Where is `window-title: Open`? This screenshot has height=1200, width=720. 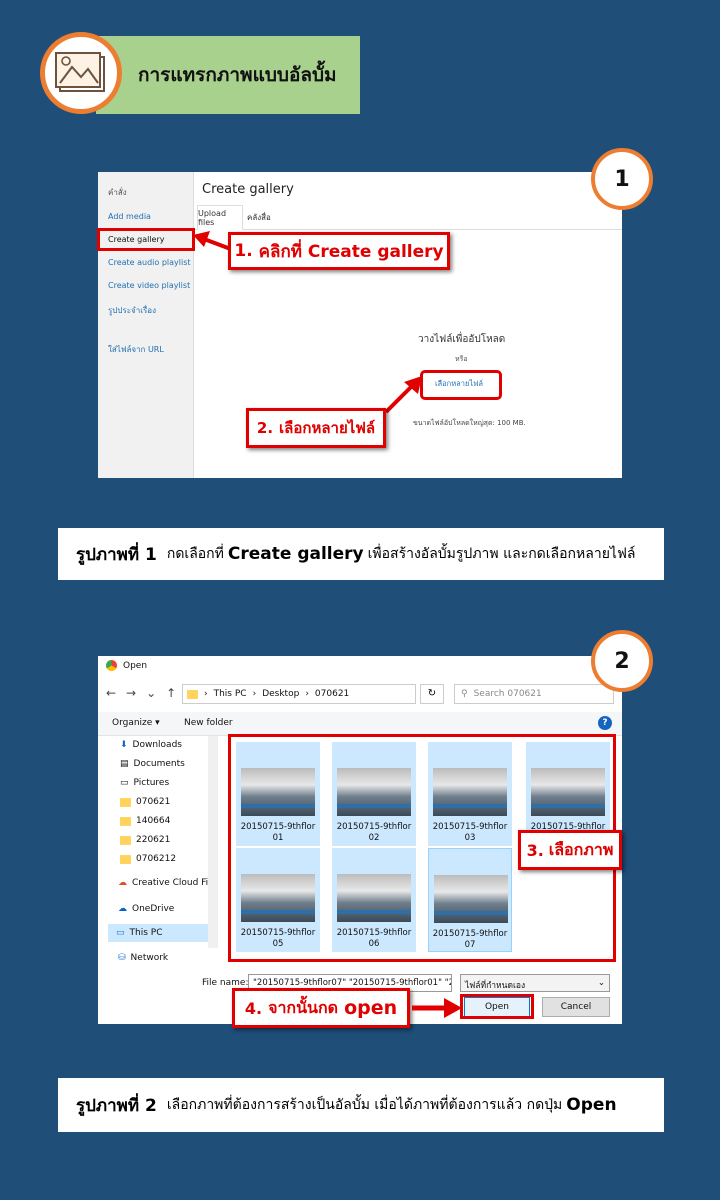 window-title: Open is located at coordinates (126, 665).